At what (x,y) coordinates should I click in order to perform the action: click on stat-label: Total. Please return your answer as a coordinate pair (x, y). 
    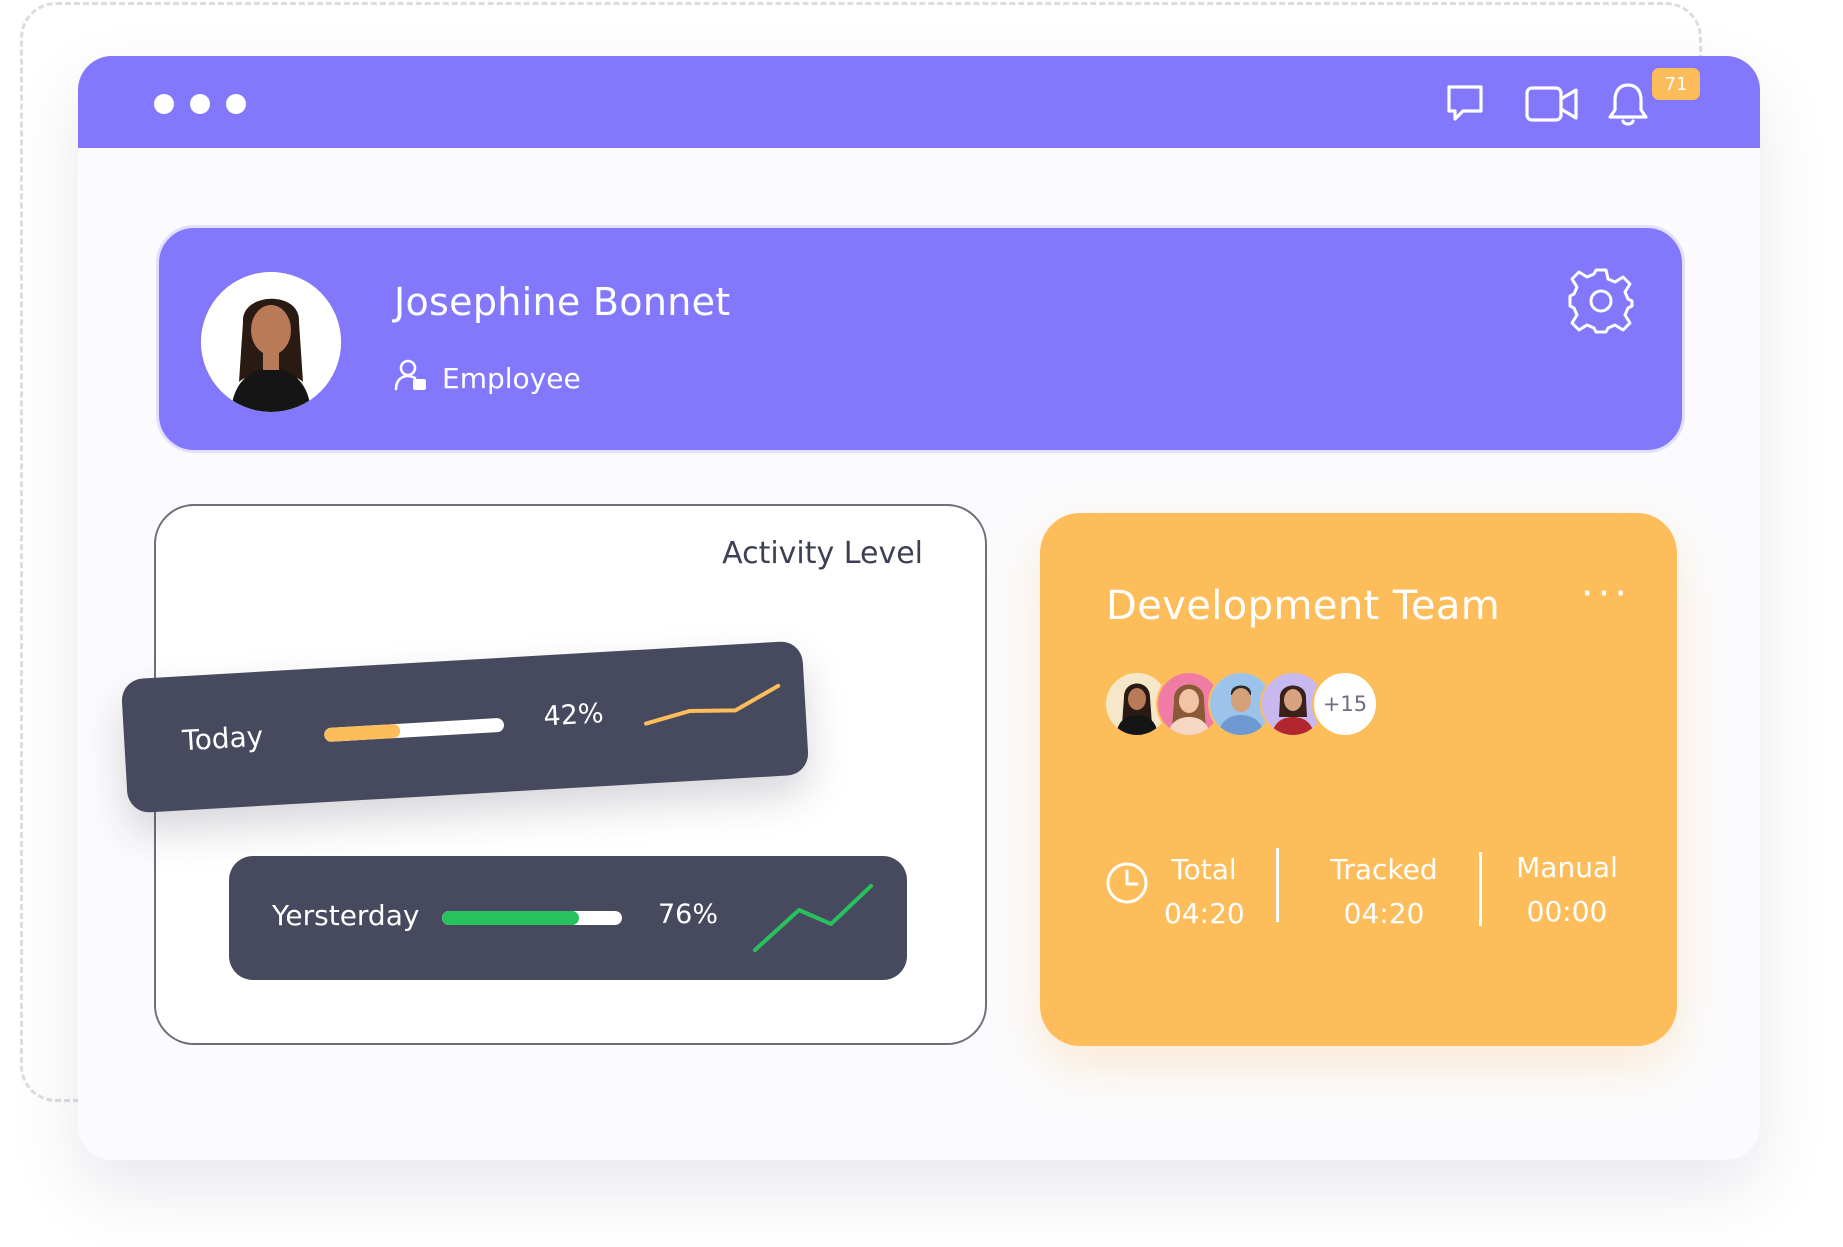
    Looking at the image, I should click on (1204, 869).